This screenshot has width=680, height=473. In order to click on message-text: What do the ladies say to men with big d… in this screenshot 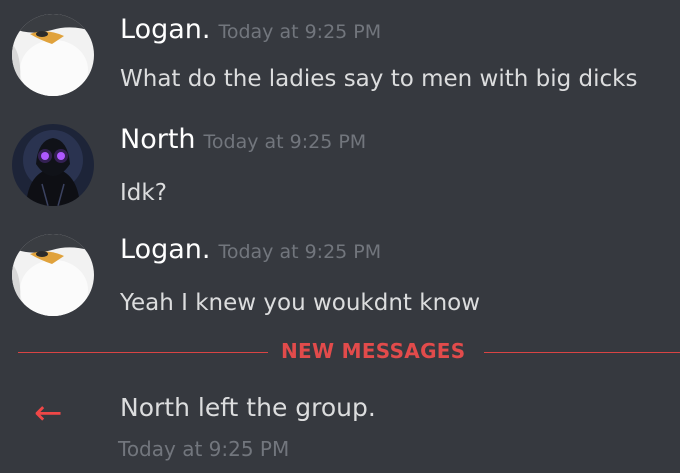, I will do `click(379, 79)`.